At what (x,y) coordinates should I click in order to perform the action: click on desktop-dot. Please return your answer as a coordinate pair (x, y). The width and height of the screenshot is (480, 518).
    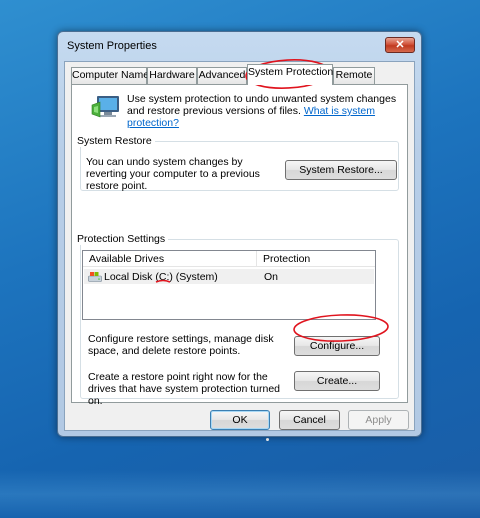
    Looking at the image, I should click on (267, 439).